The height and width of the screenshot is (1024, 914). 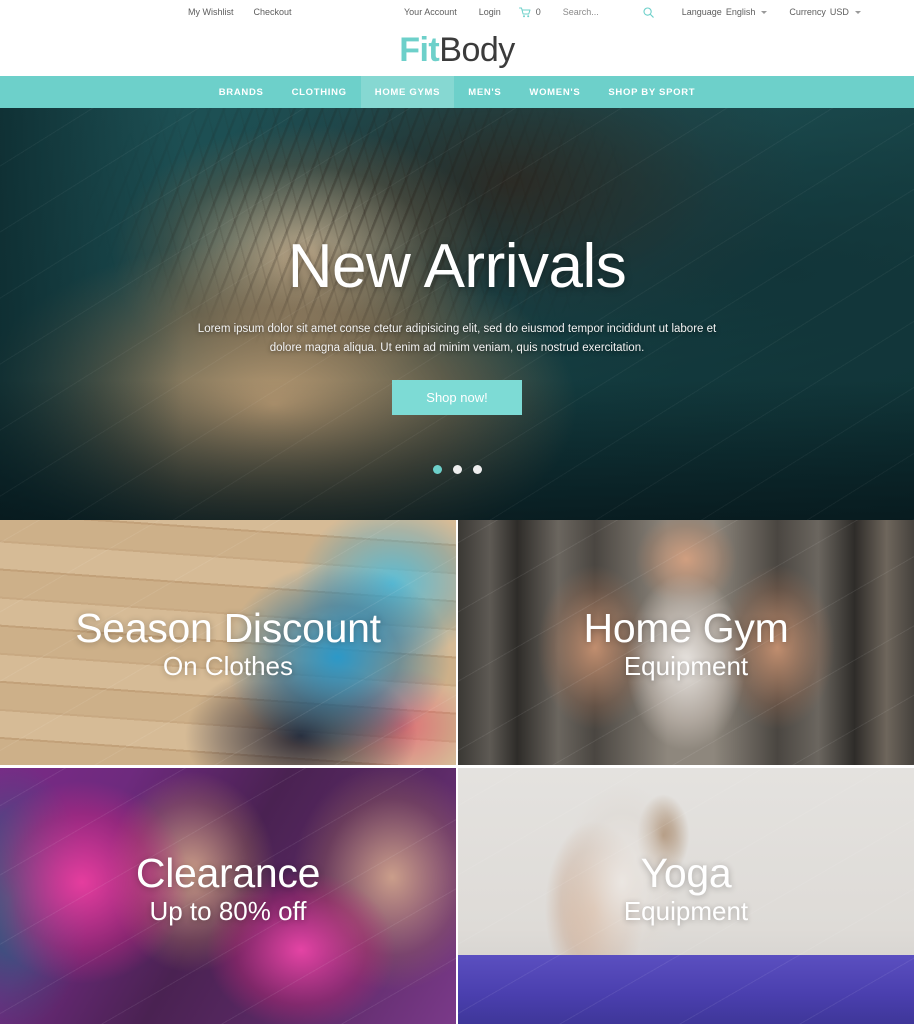 What do you see at coordinates (273, 12) in the screenshot?
I see `checkout-link: Checkout` at bounding box center [273, 12].